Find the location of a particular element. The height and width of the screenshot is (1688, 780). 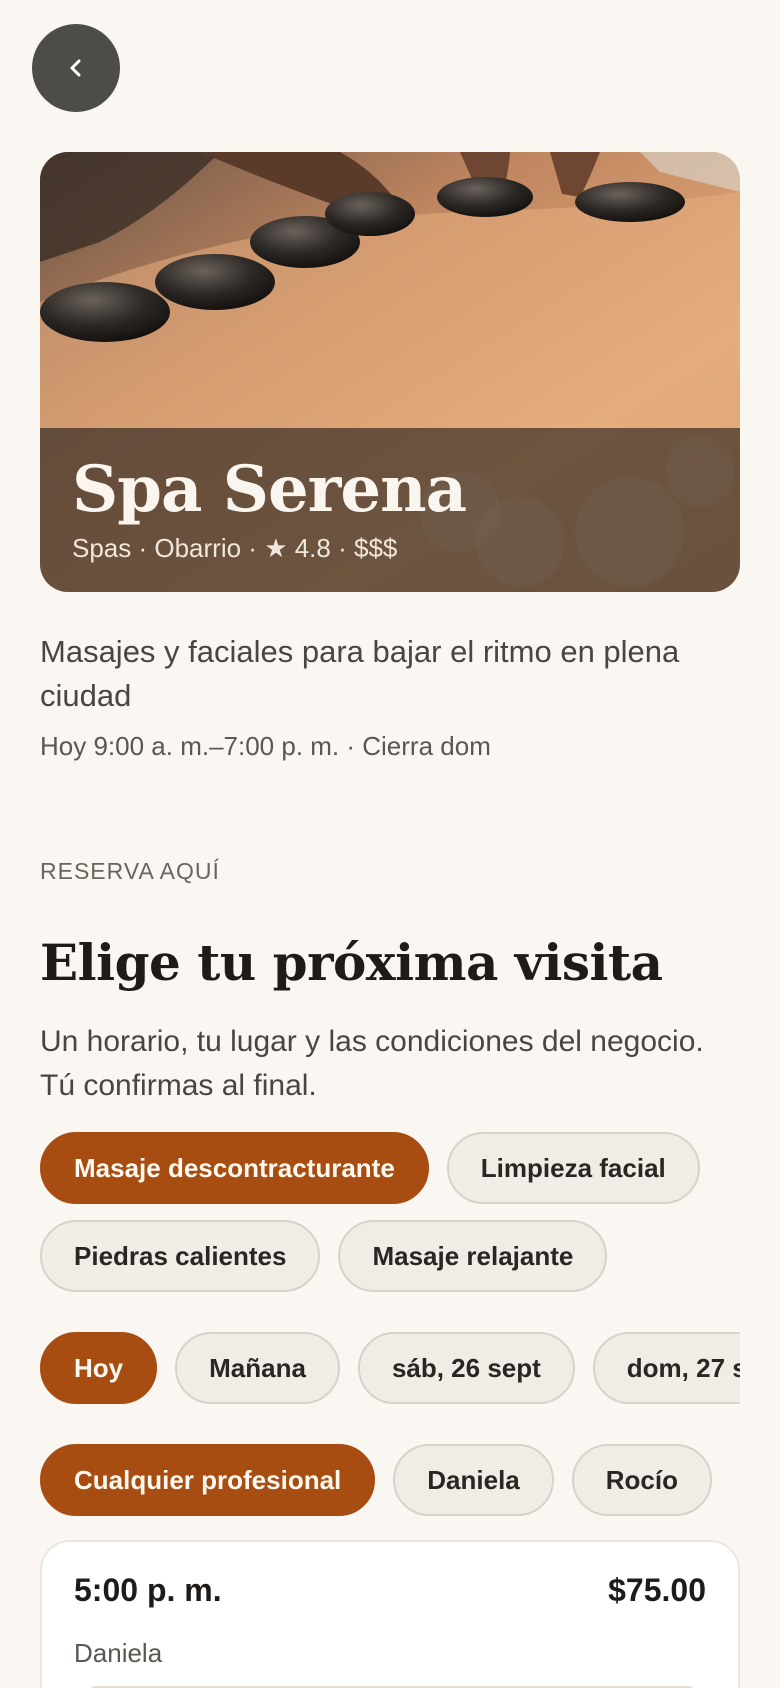

date-chips: Hoy Mañana sáb, 26 sept dom, 27 sept is located at coordinates (390, 1368).